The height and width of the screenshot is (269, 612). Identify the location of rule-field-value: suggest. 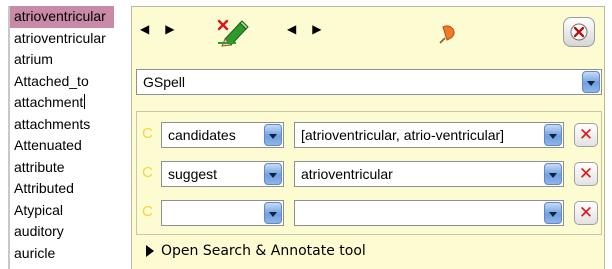
(193, 174).